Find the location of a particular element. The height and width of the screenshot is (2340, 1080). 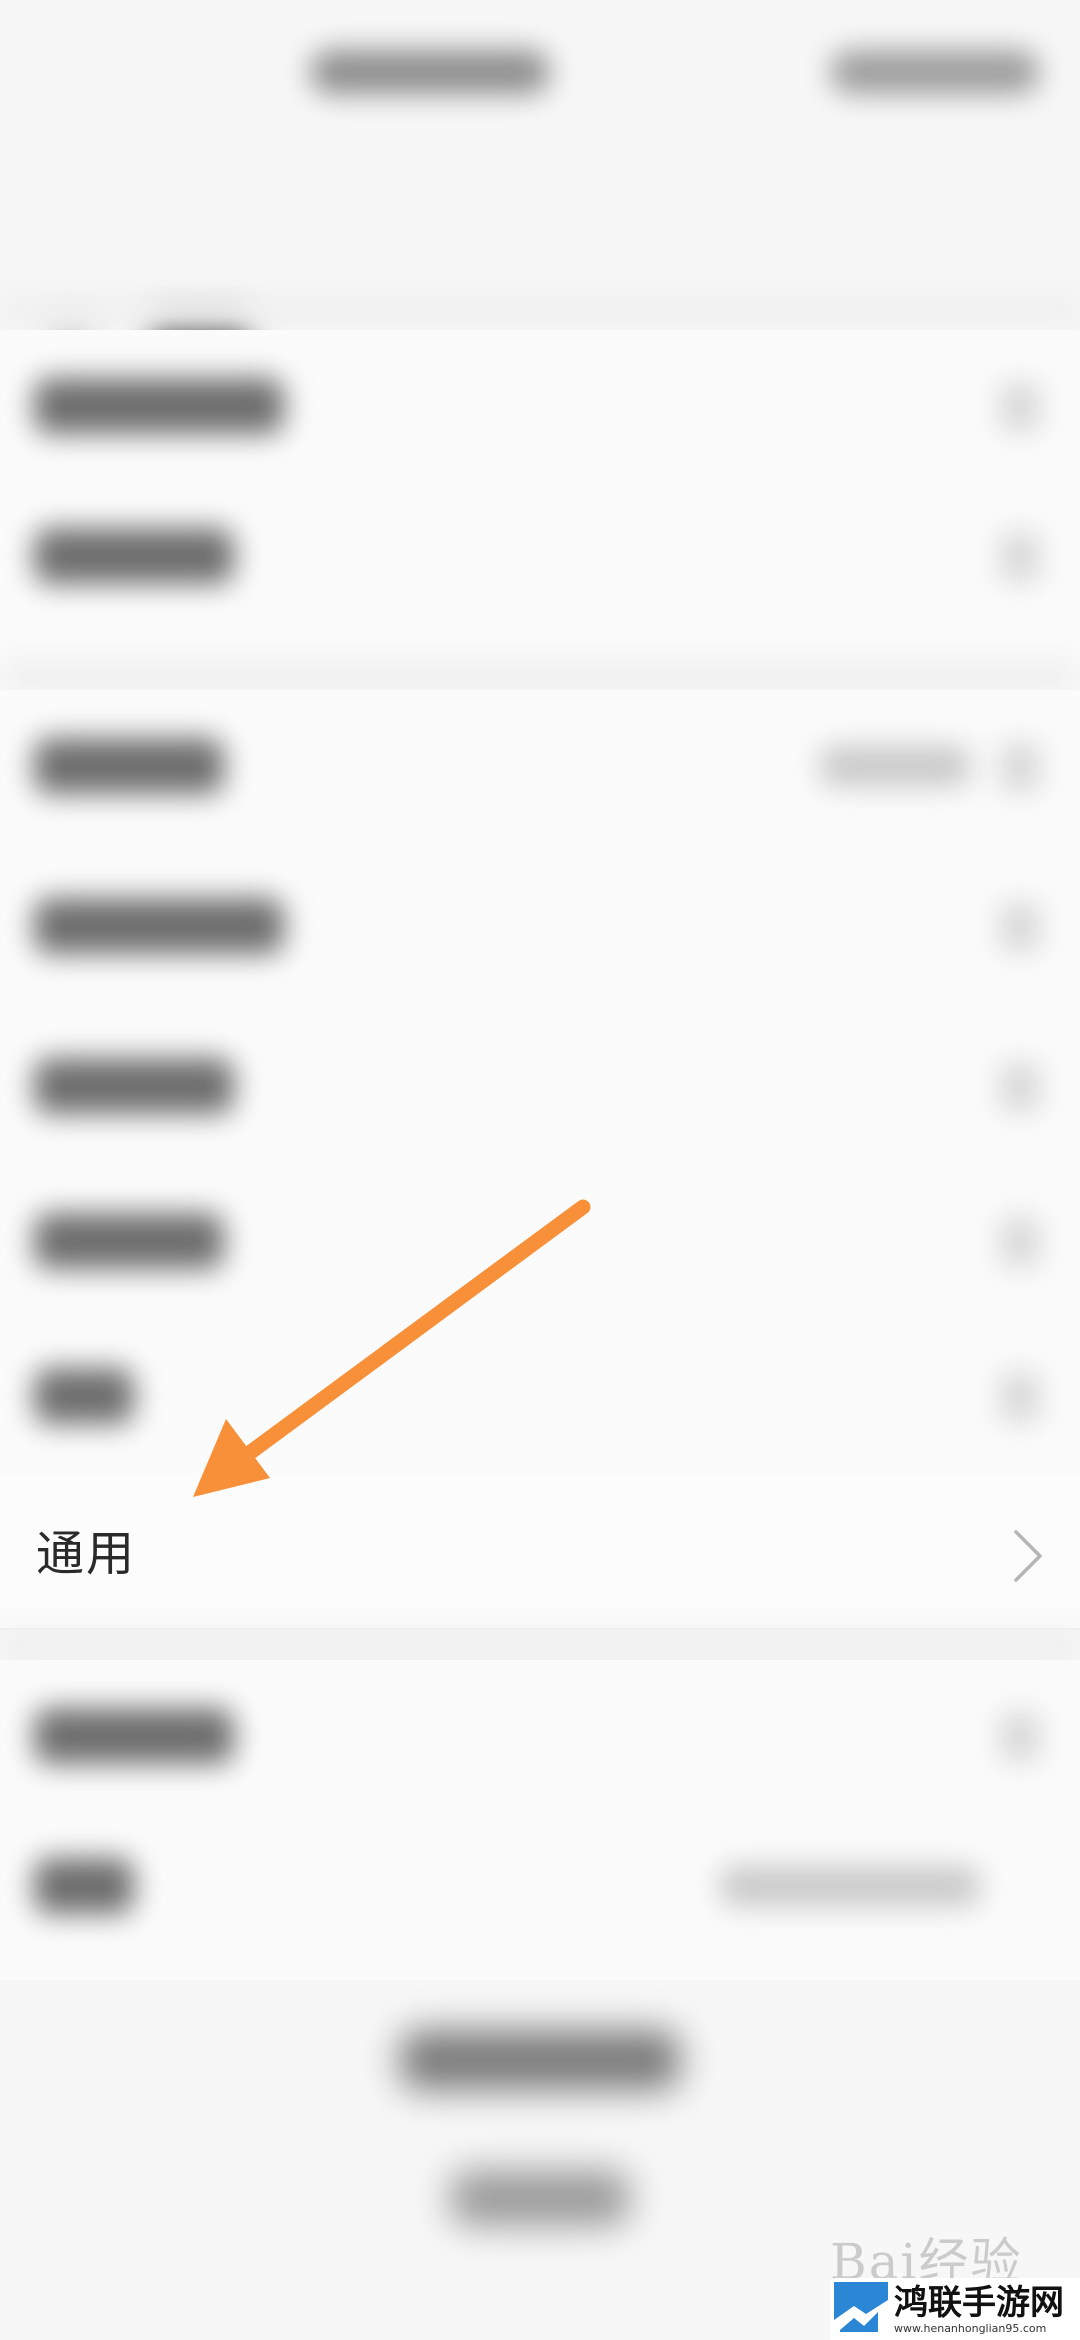

site-badge: 鸿联手游网 www.henanhonglian95.com is located at coordinates (955, 2309).